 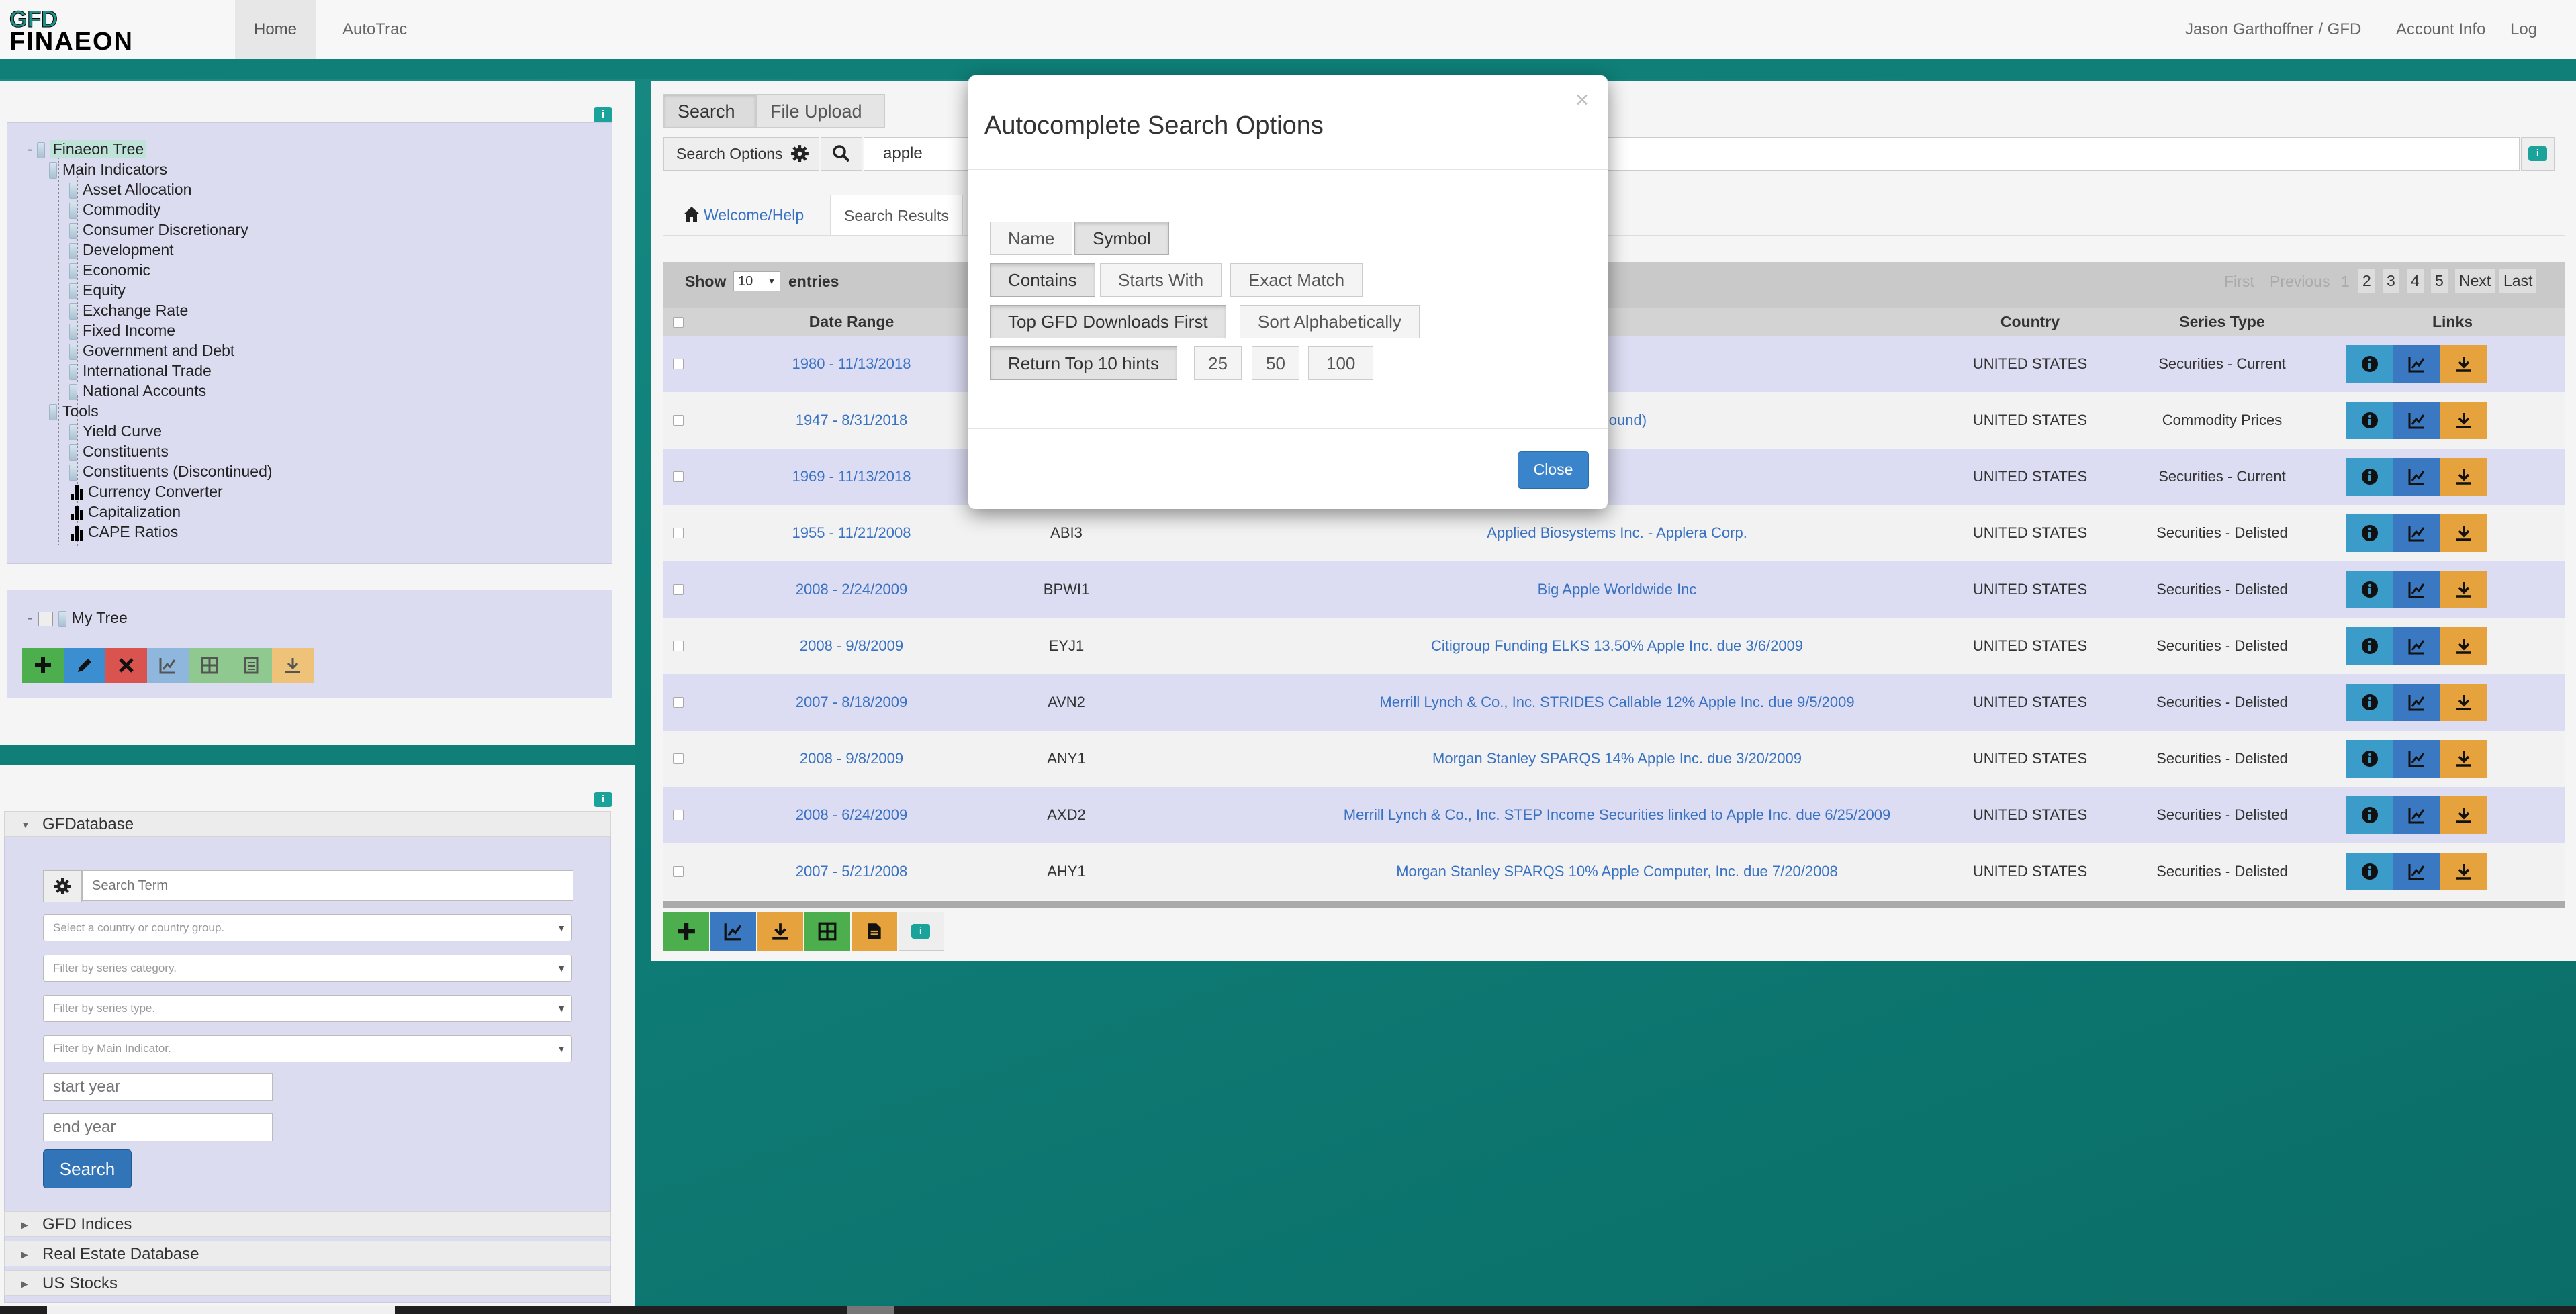 What do you see at coordinates (1083, 363) in the screenshot?
I see `option-top-10: Return Top 10 hints` at bounding box center [1083, 363].